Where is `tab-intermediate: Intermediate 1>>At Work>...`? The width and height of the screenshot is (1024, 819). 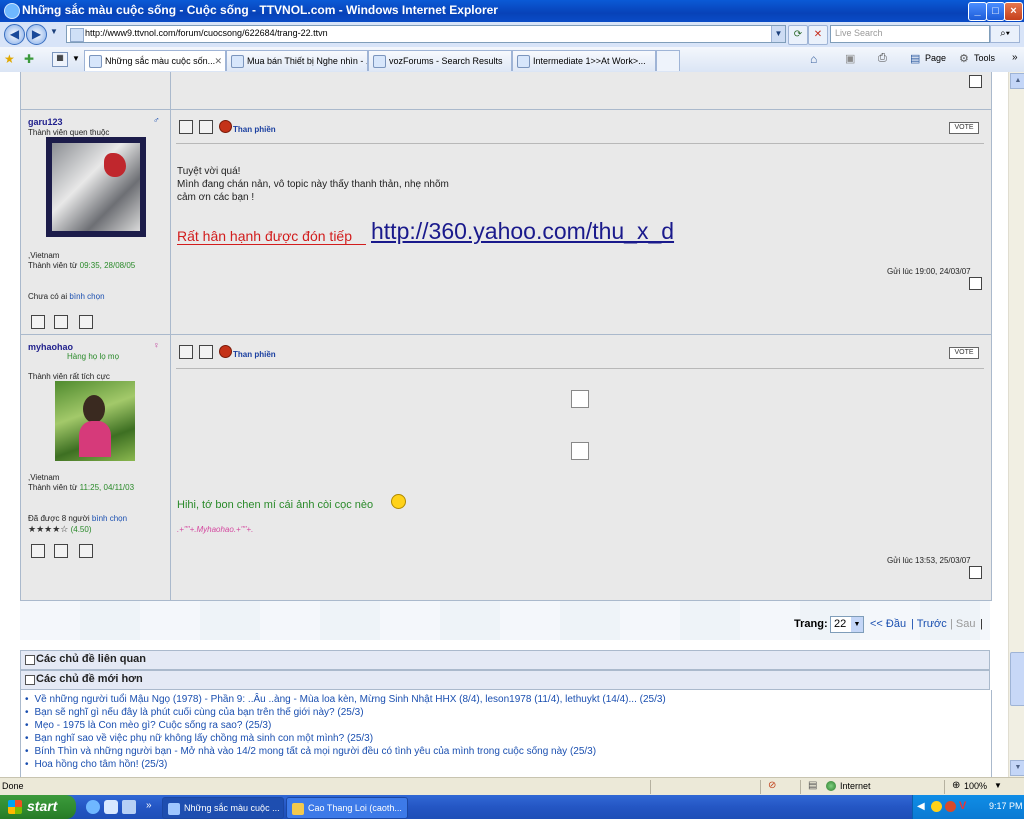 tab-intermediate: Intermediate 1>>At Work>... is located at coordinates (584, 60).